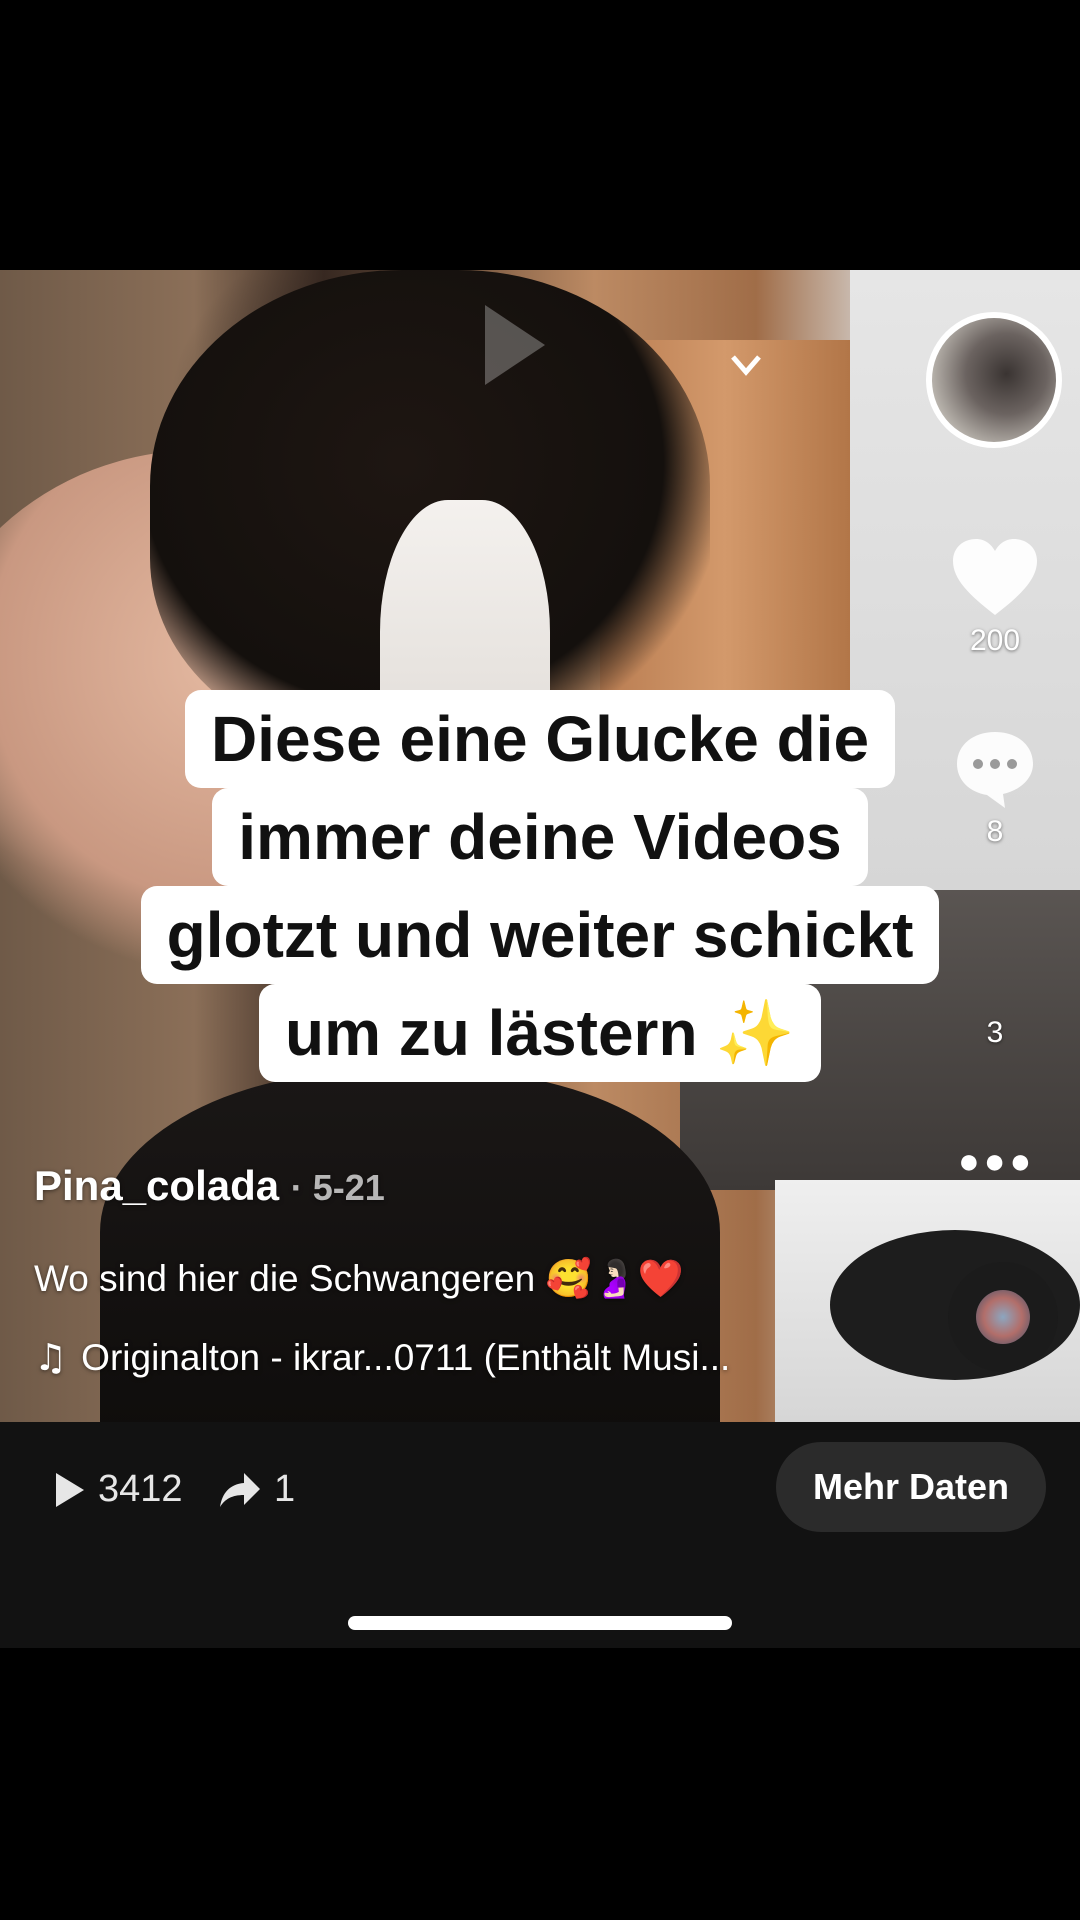  I want to click on view-count: 3412, so click(140, 1489).